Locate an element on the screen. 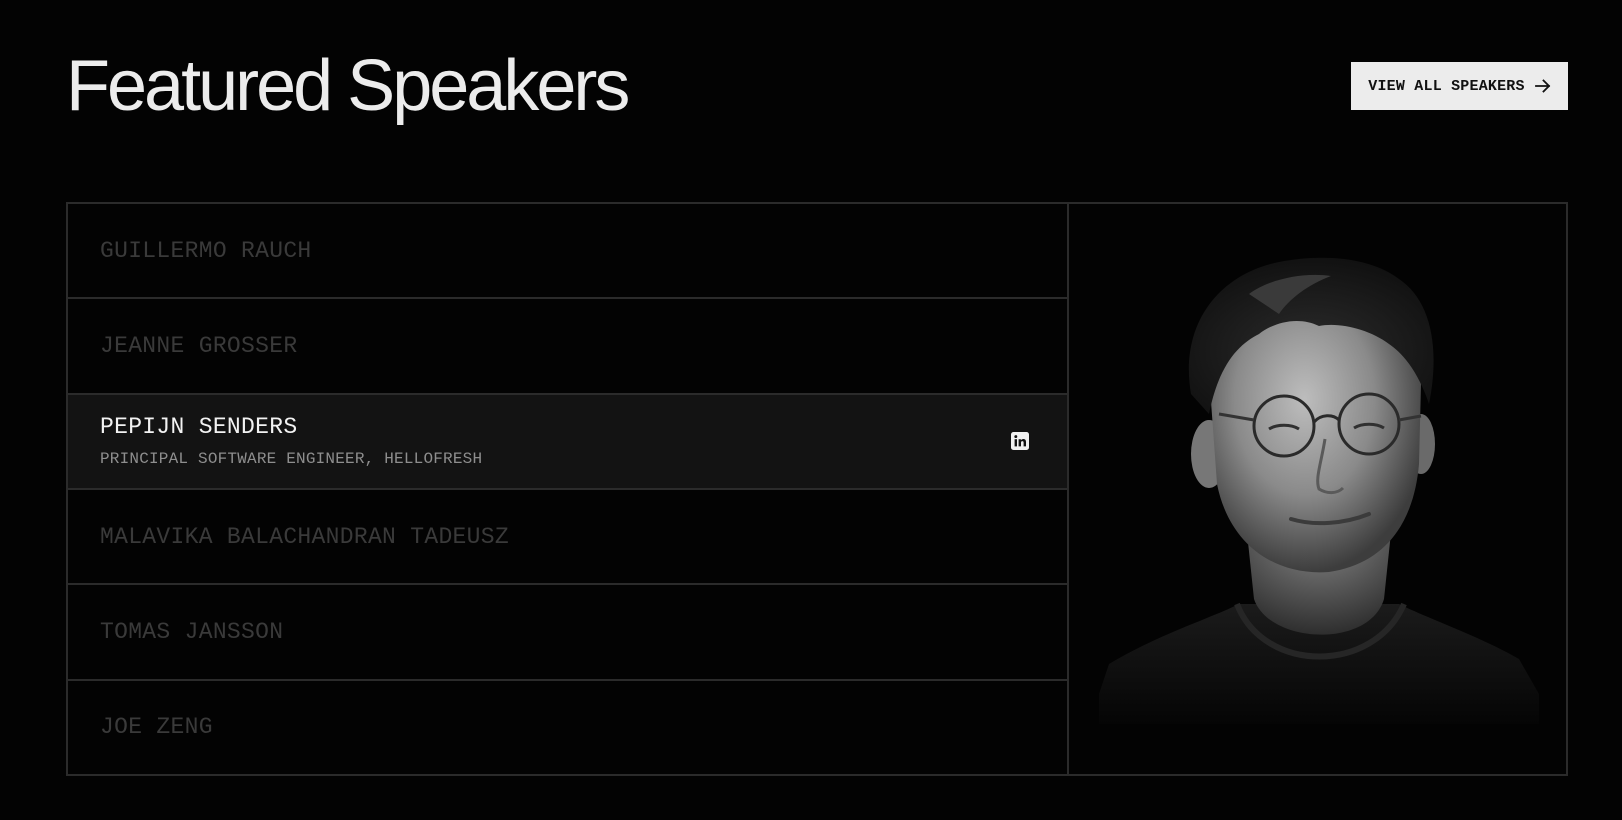 The height and width of the screenshot is (820, 1622). speaker-row-guillermo-rauch: GUILLERMO RAUCH is located at coordinates (567, 252).